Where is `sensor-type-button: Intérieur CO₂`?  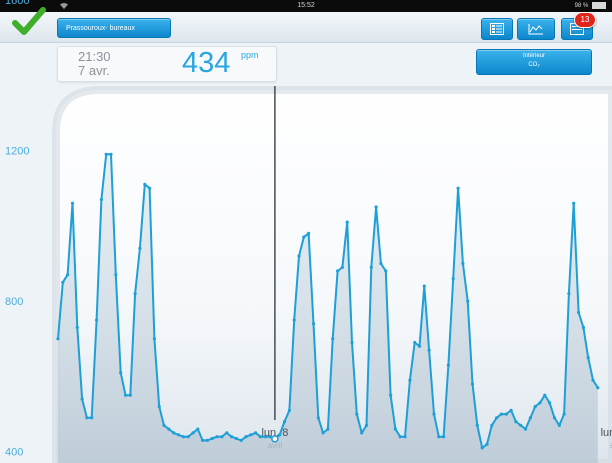 sensor-type-button: Intérieur CO₂ is located at coordinates (534, 62).